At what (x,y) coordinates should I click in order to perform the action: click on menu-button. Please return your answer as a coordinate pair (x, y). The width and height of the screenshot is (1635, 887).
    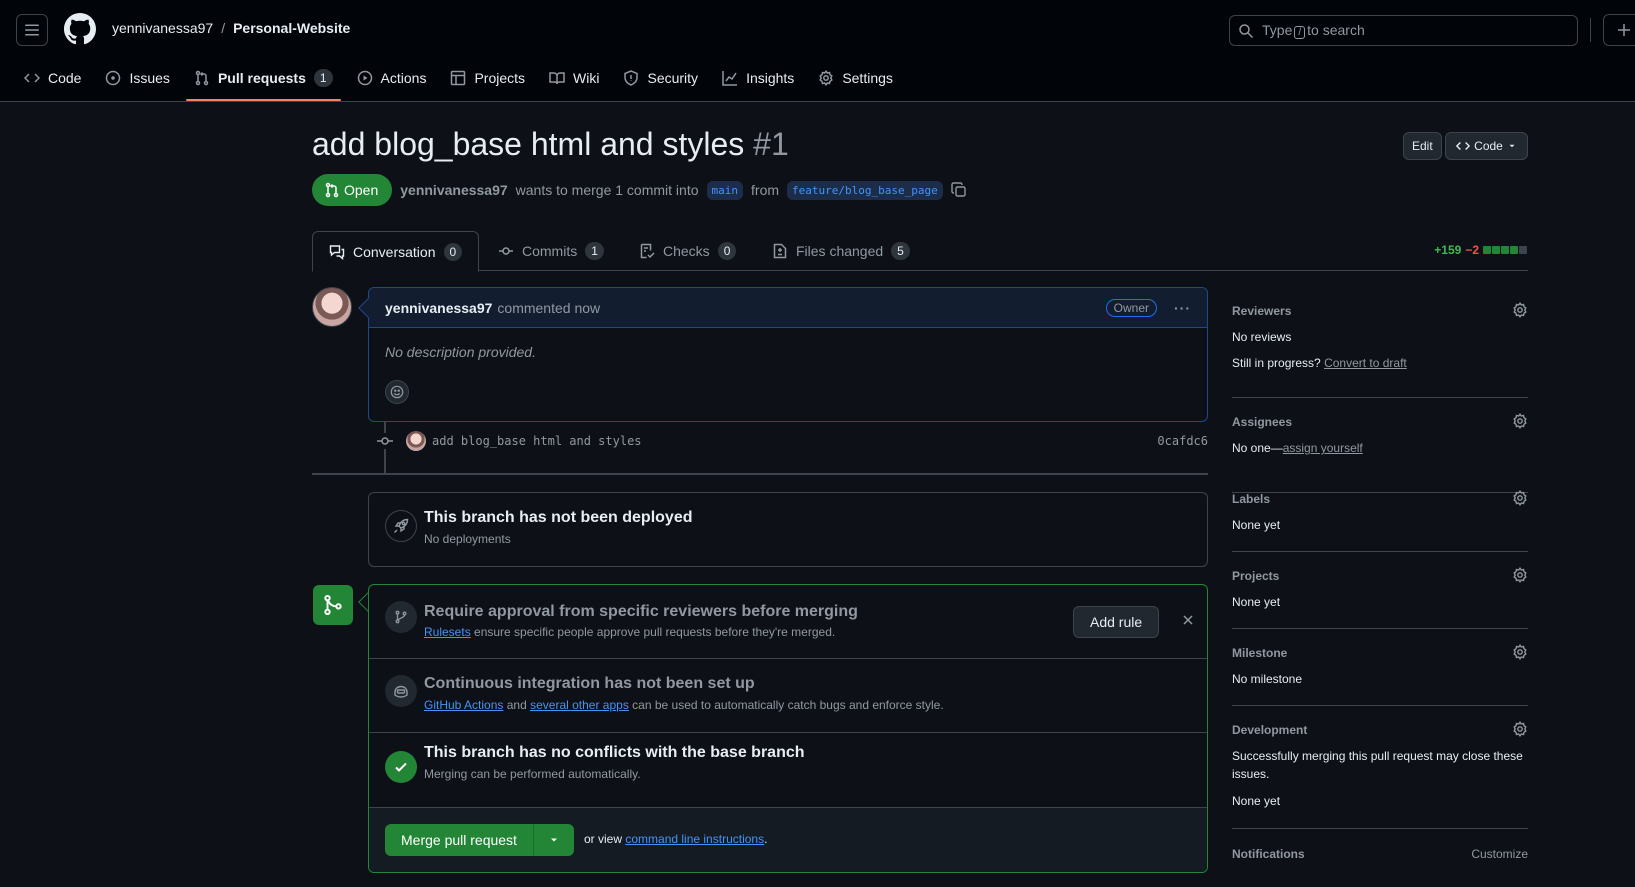
    Looking at the image, I should click on (32, 30).